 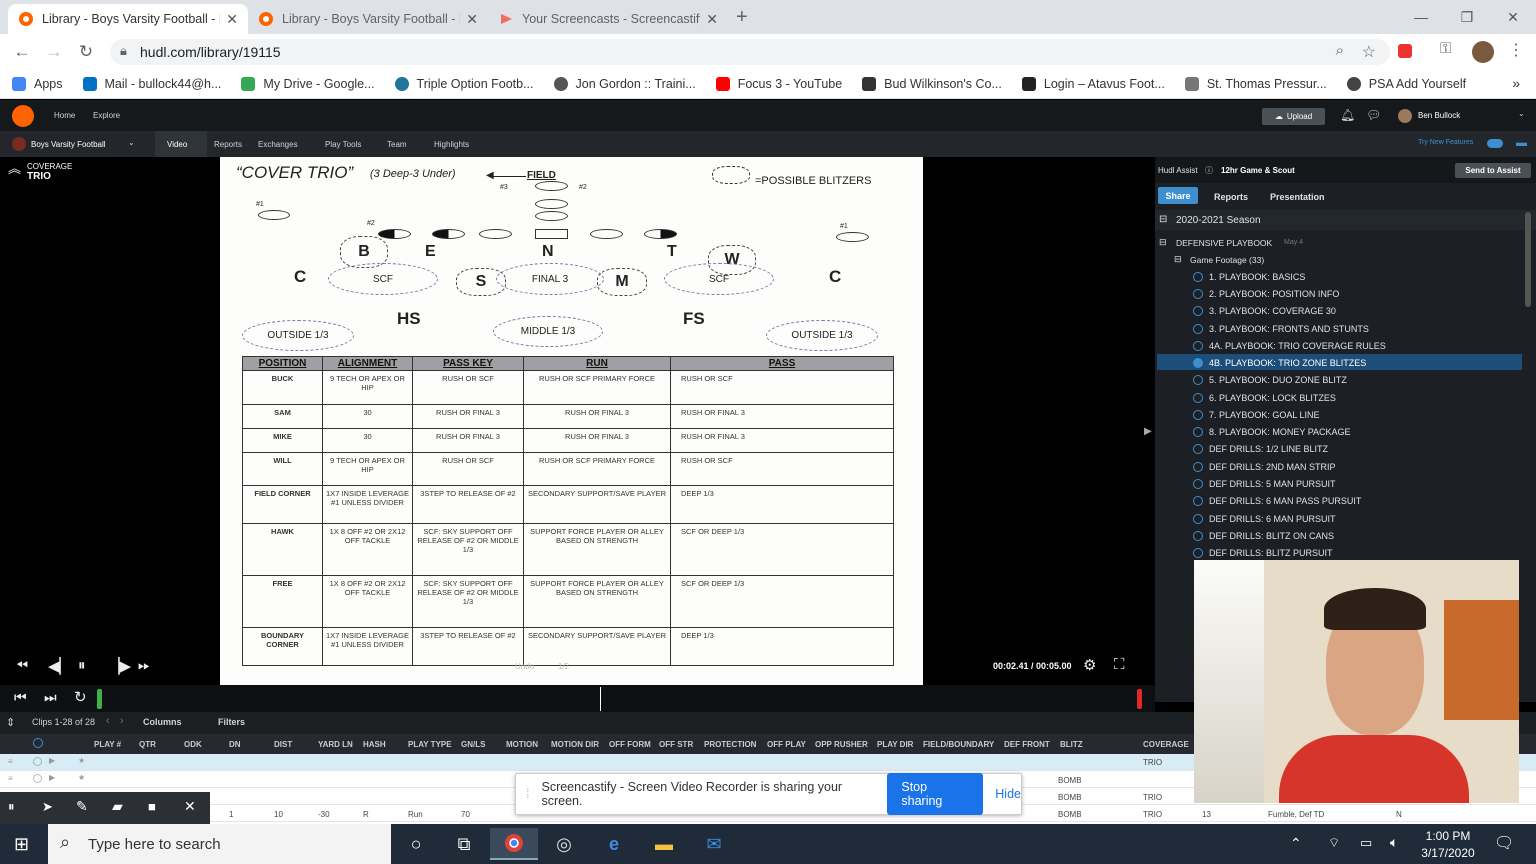 What do you see at coordinates (82, 806) in the screenshot?
I see `pen-icon: ✎` at bounding box center [82, 806].